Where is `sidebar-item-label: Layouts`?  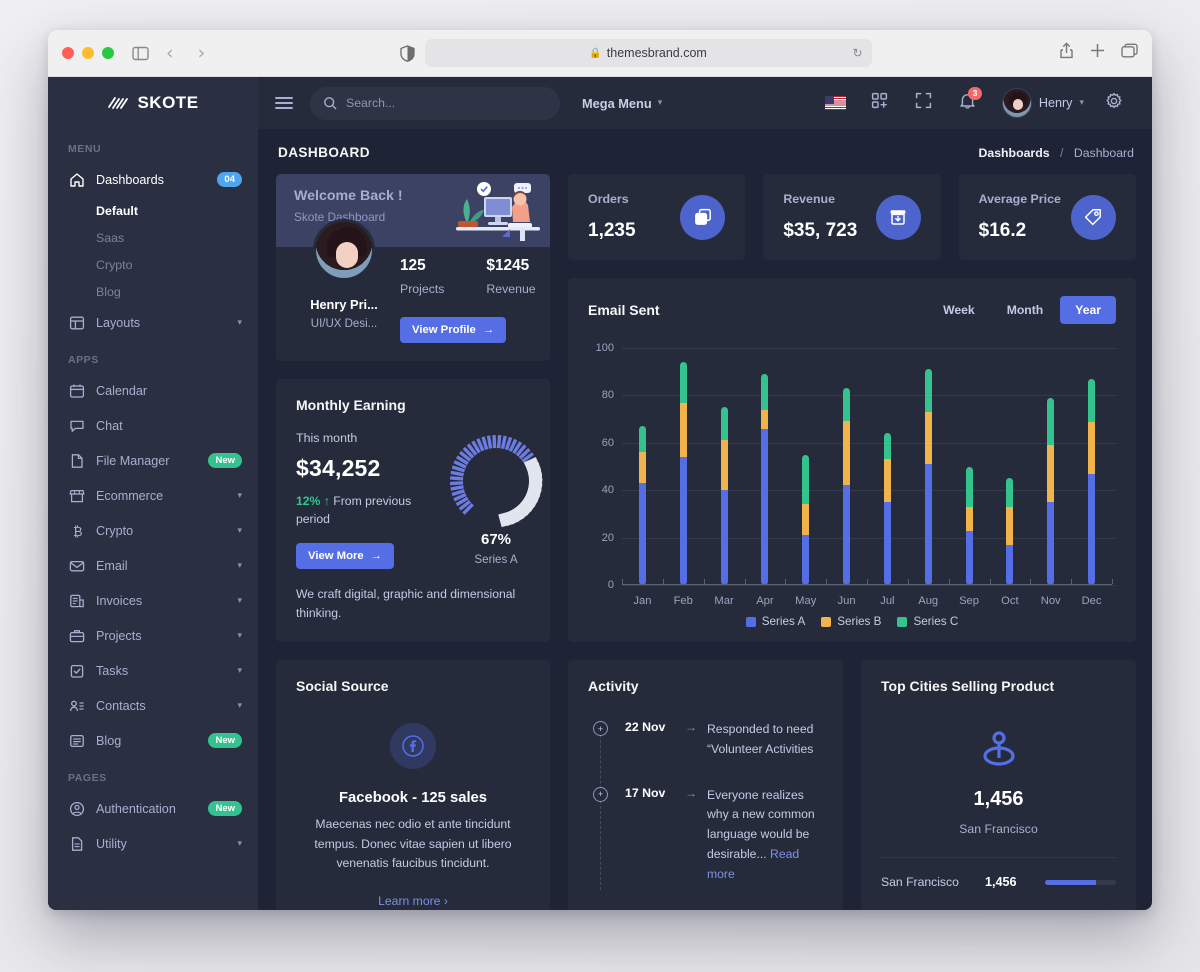 sidebar-item-label: Layouts is located at coordinates (118, 322).